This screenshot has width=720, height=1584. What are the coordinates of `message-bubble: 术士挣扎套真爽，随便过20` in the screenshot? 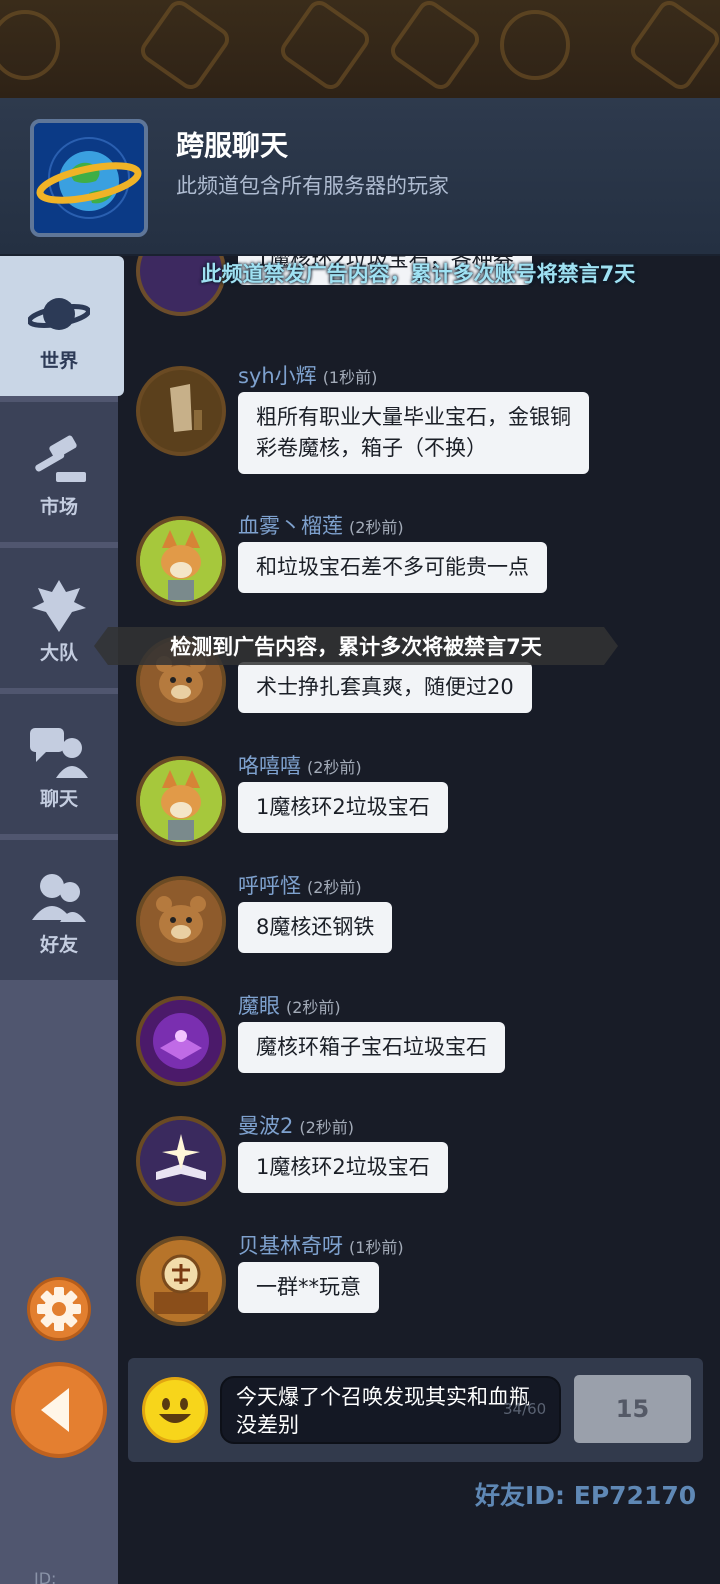 It's located at (385, 687).